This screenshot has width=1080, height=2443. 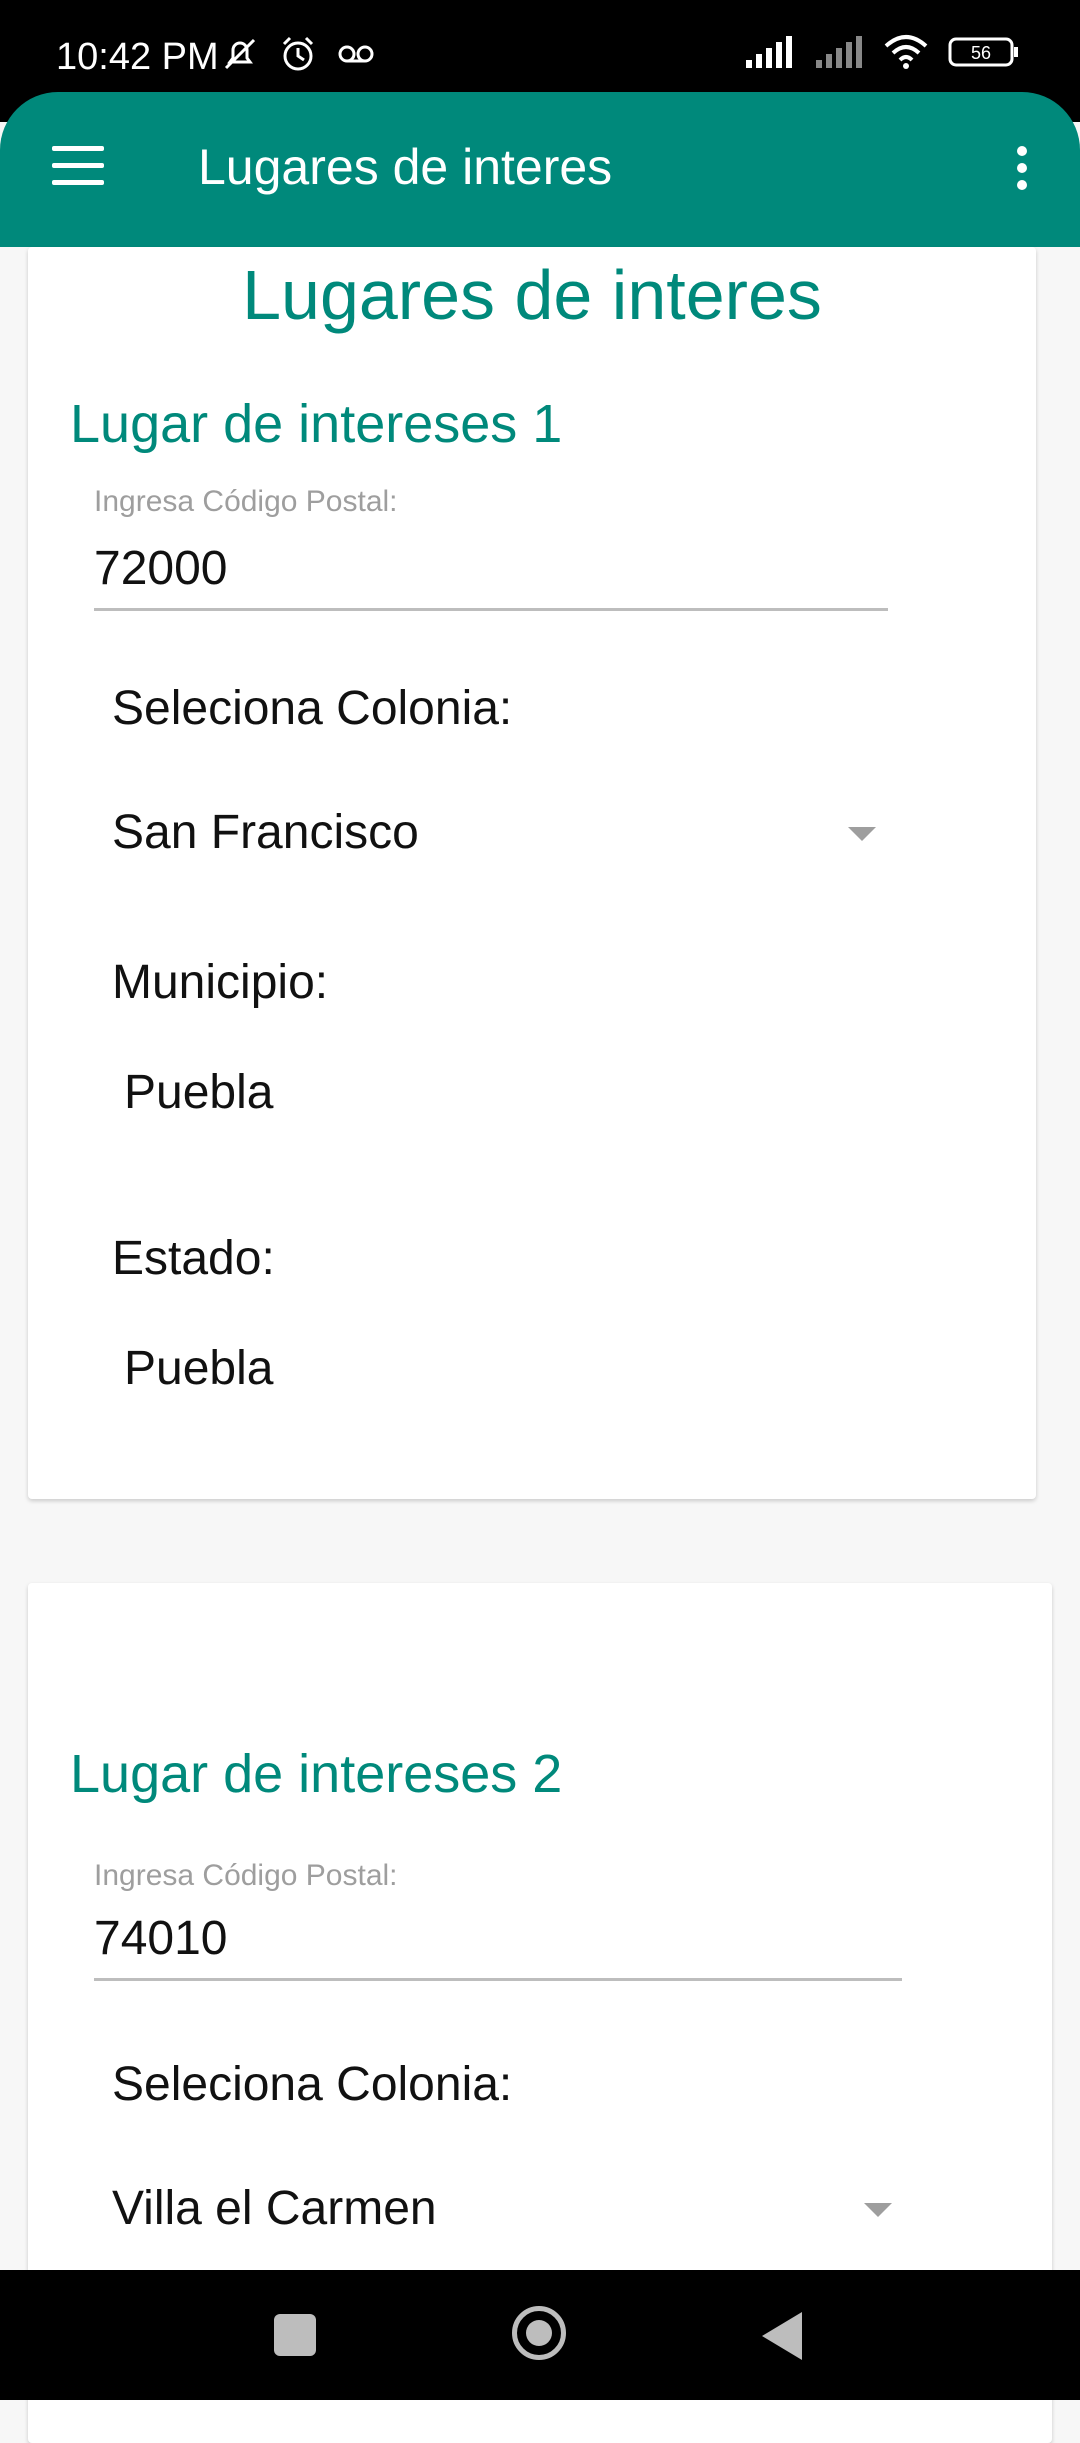 I want to click on place-title: Lugar de intereses 1, so click(x=316, y=424).